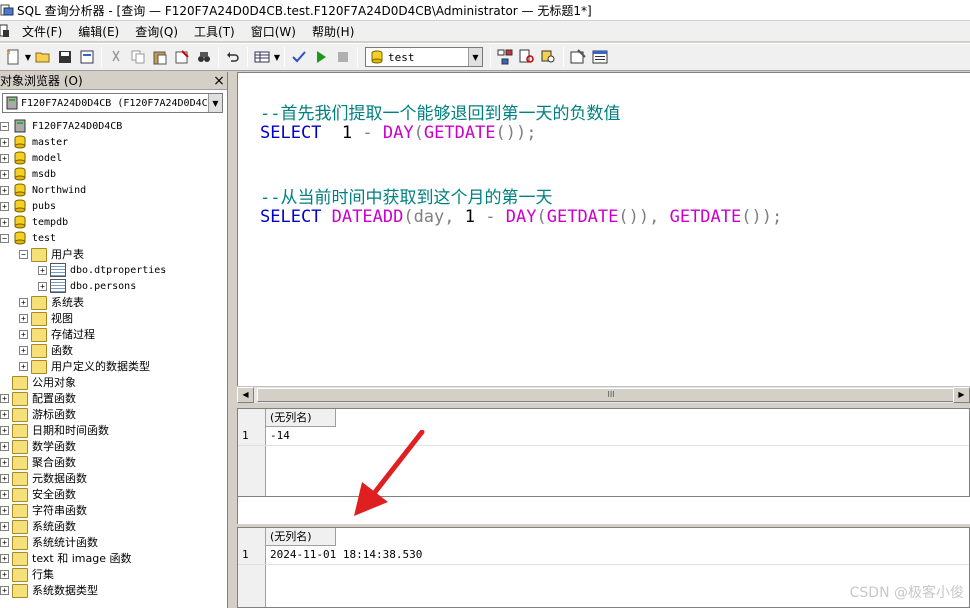 The image size is (970, 608). What do you see at coordinates (38, 382) in the screenshot?
I see `tree-node-public-objects: 公用对象` at bounding box center [38, 382].